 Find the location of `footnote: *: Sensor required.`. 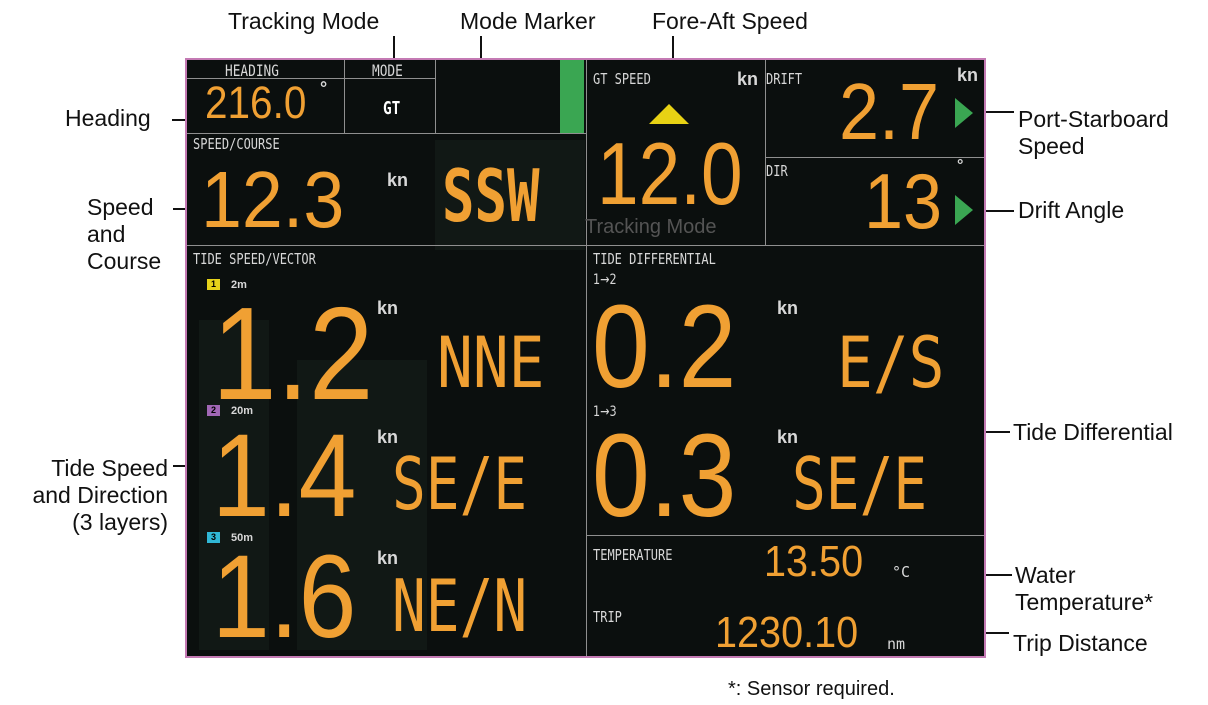

footnote: *: Sensor required. is located at coordinates (811, 689).